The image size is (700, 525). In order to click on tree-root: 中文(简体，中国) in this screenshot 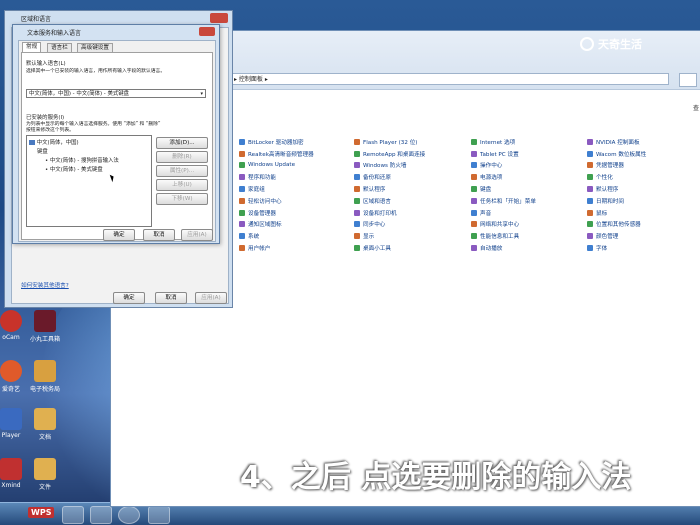, I will do `click(54, 142)`.